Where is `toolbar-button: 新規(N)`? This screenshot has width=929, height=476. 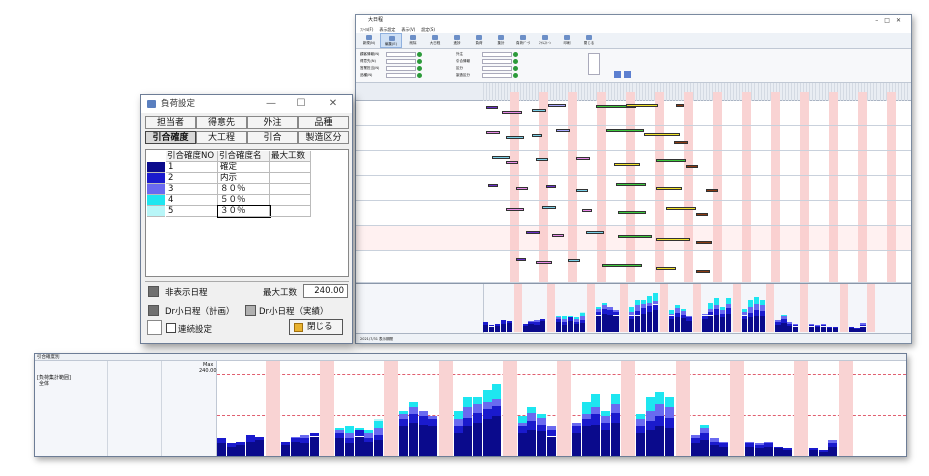
toolbar-button: 新規(N) is located at coordinates (369, 40).